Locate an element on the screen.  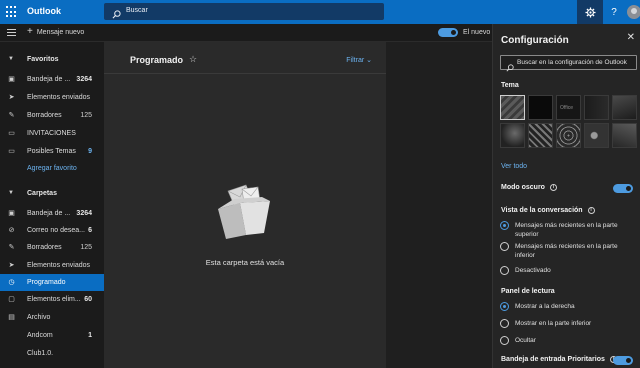
command-bar: + Mensaje nuevo El nuevo is located at coordinates (246, 33).